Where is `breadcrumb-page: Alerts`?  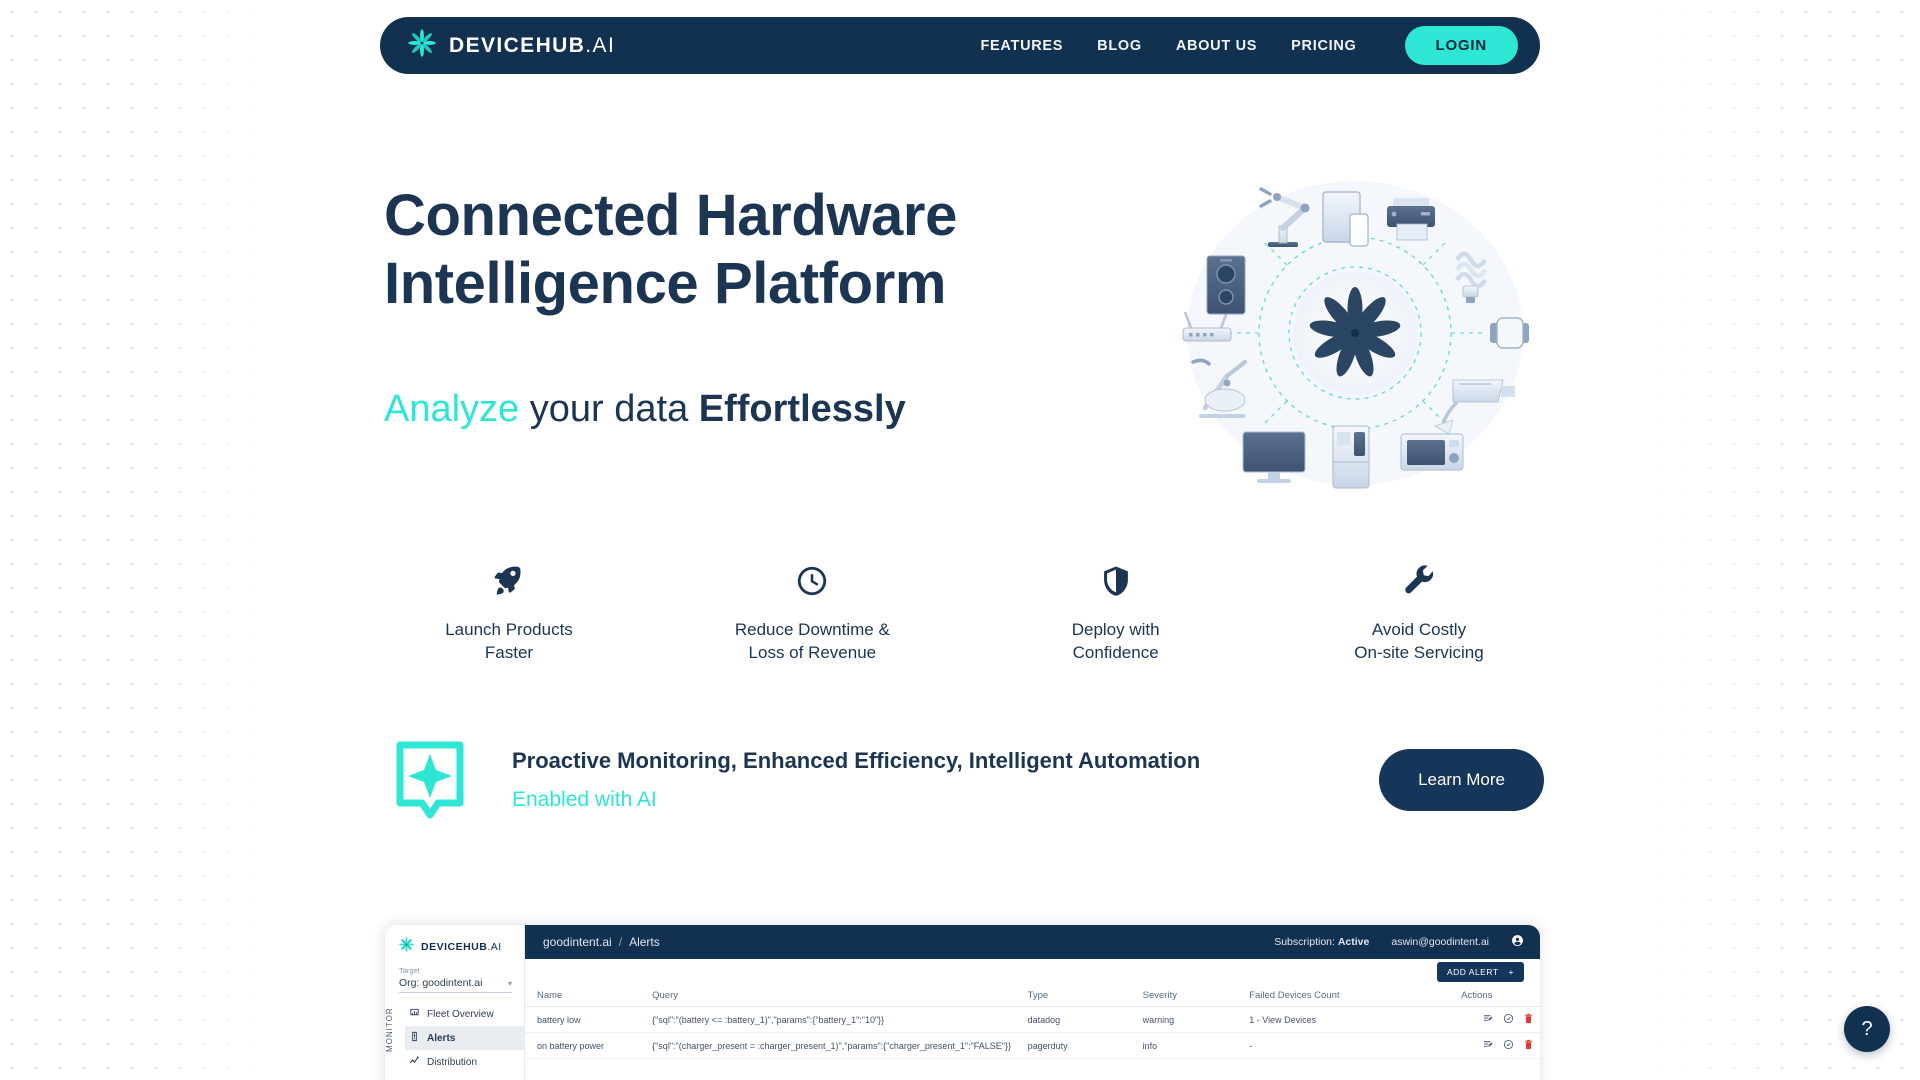 breadcrumb-page: Alerts is located at coordinates (644, 942).